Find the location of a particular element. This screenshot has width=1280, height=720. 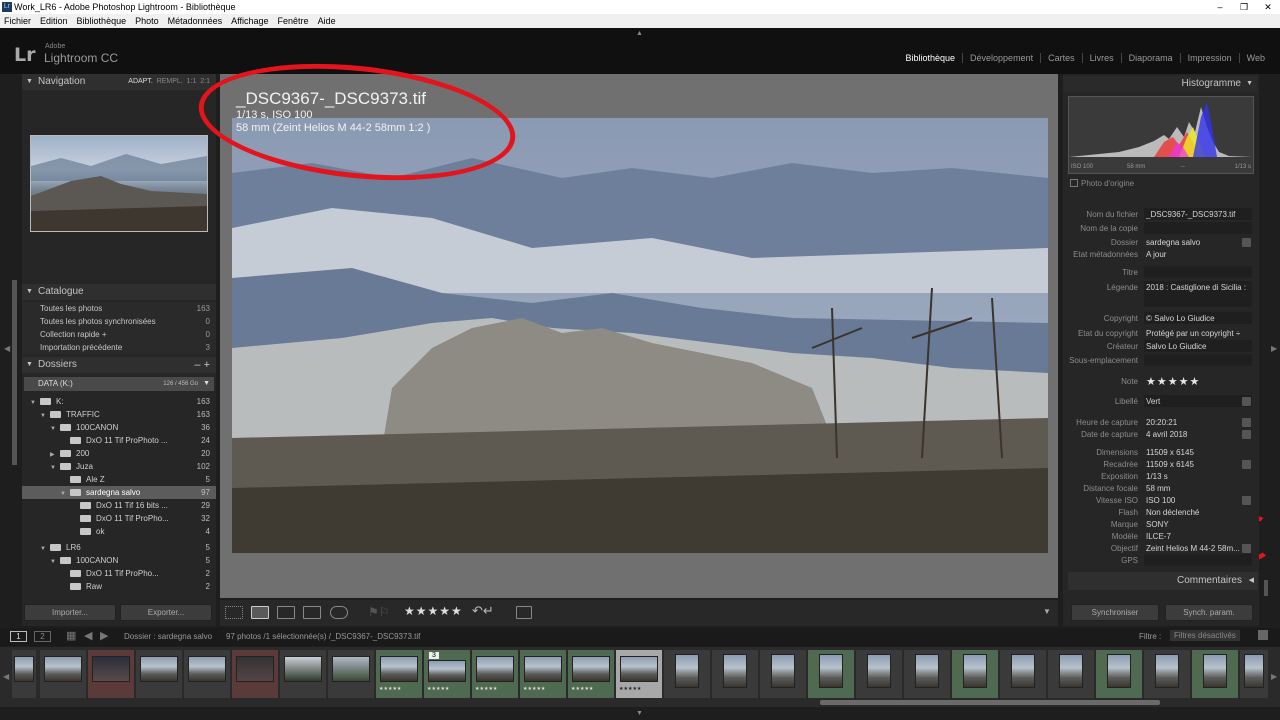

folder-row: Raw 2 is located at coordinates (119, 586).